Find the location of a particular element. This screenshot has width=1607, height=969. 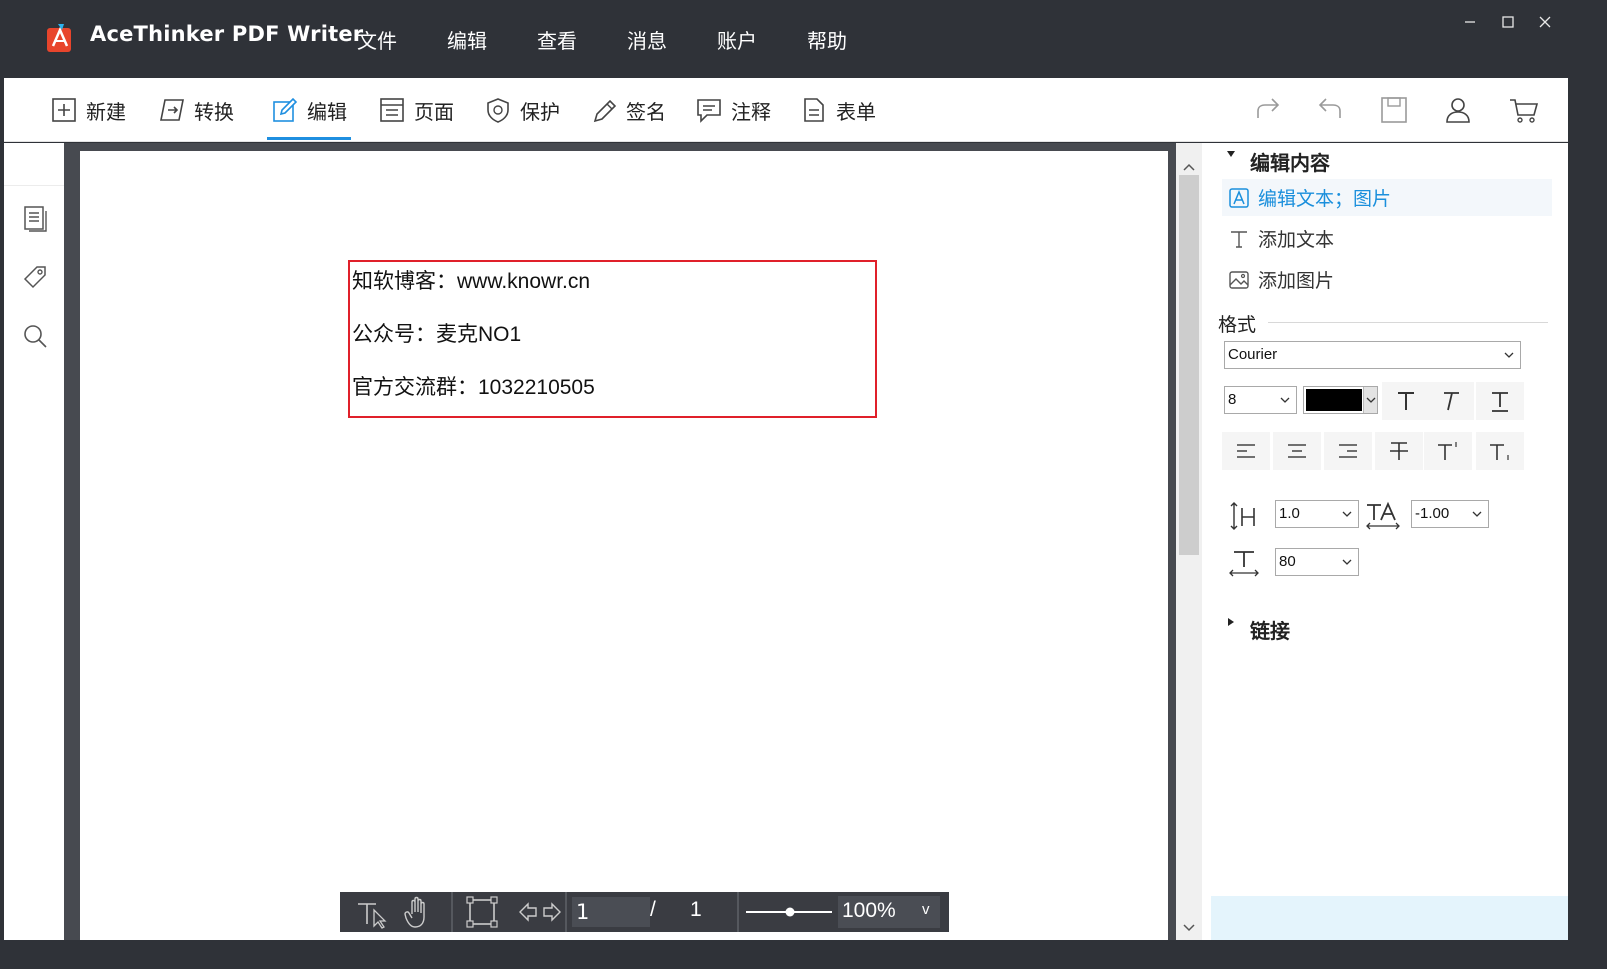

navbar-divider is located at coordinates (738, 912).